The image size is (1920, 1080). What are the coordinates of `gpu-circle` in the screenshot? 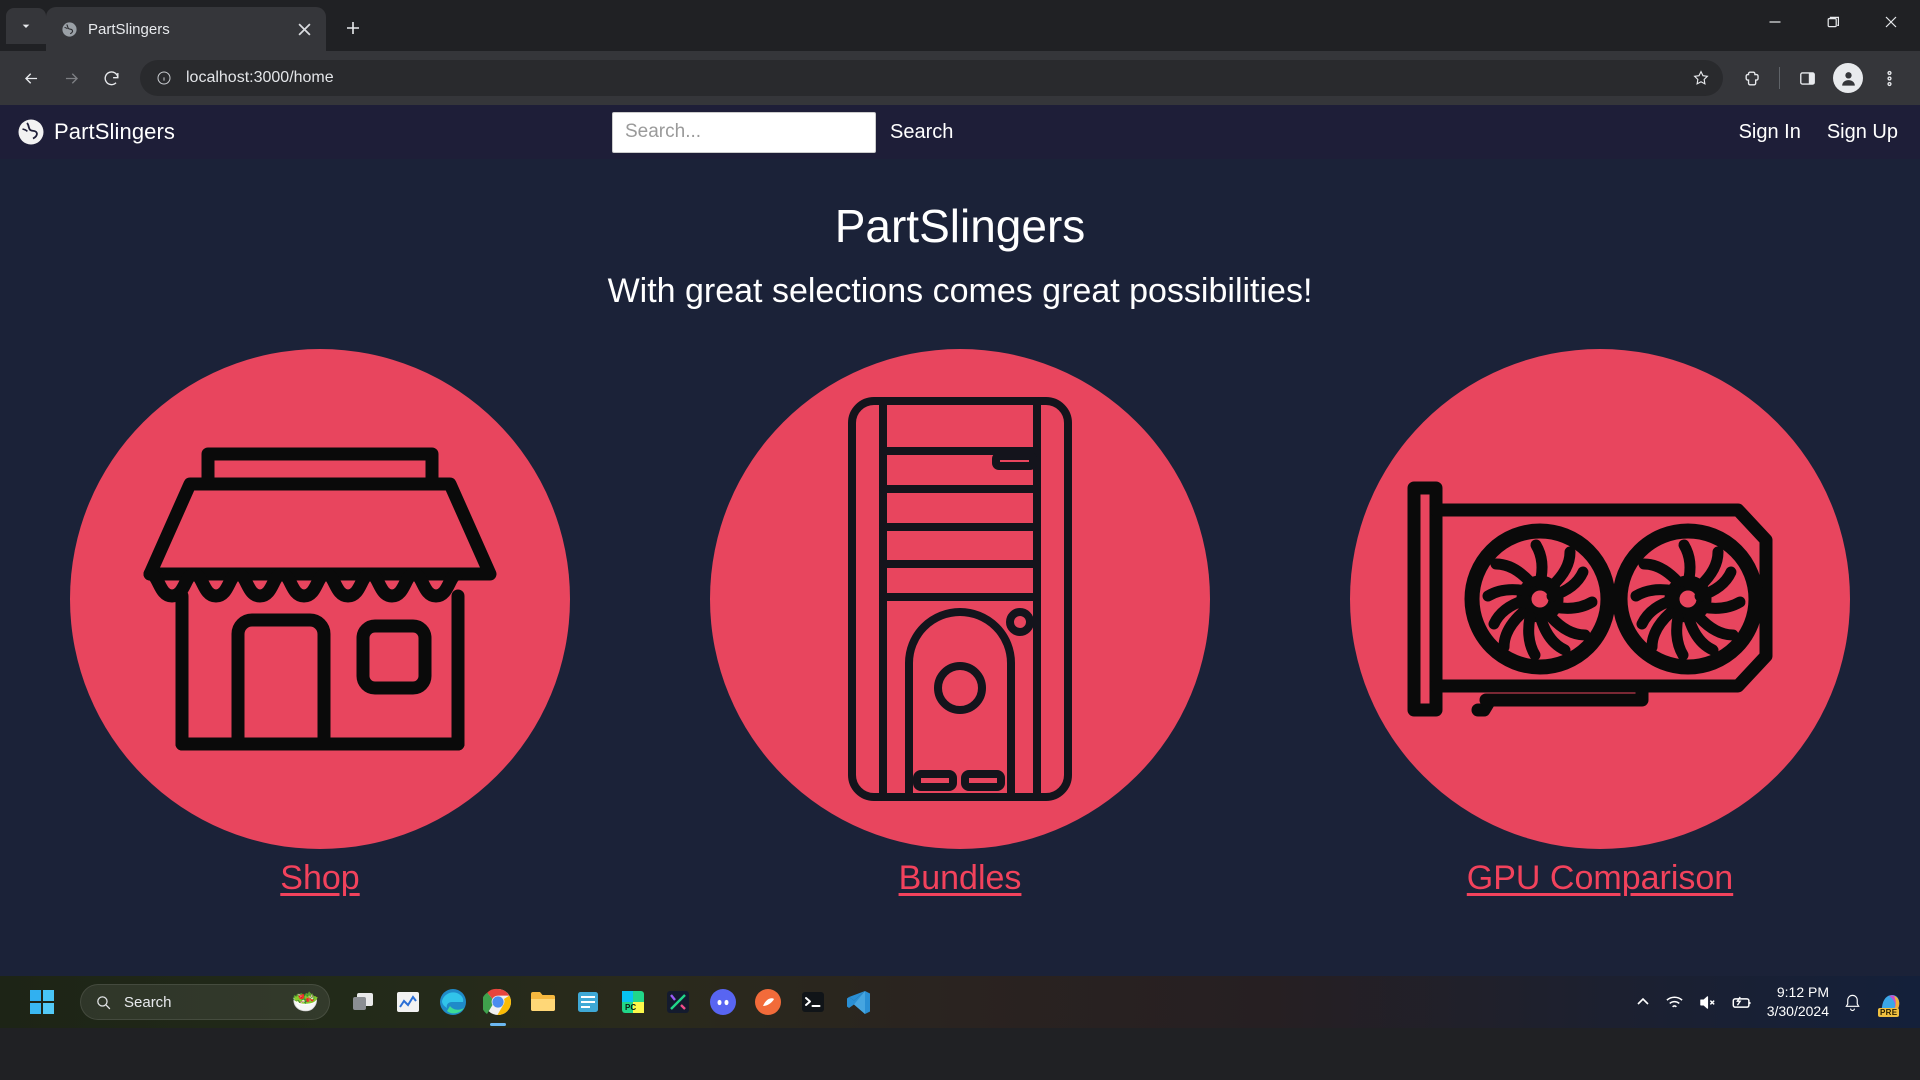 It's located at (1600, 598).